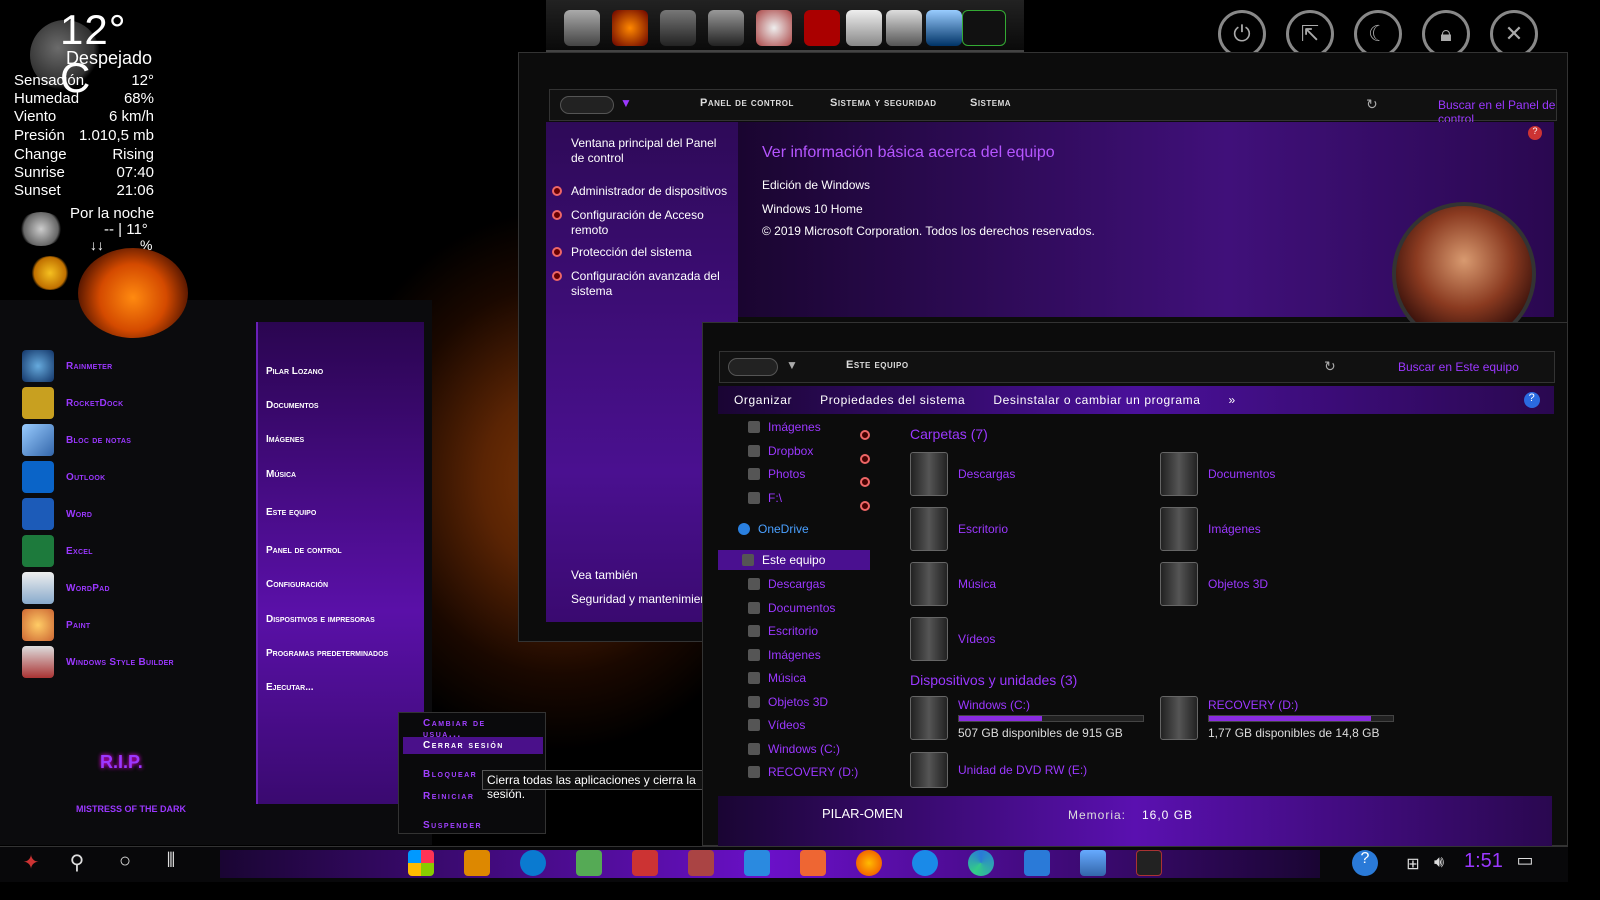  Describe the element at coordinates (1525, 860) in the screenshot. I see `notifications-icon: ▭` at that location.